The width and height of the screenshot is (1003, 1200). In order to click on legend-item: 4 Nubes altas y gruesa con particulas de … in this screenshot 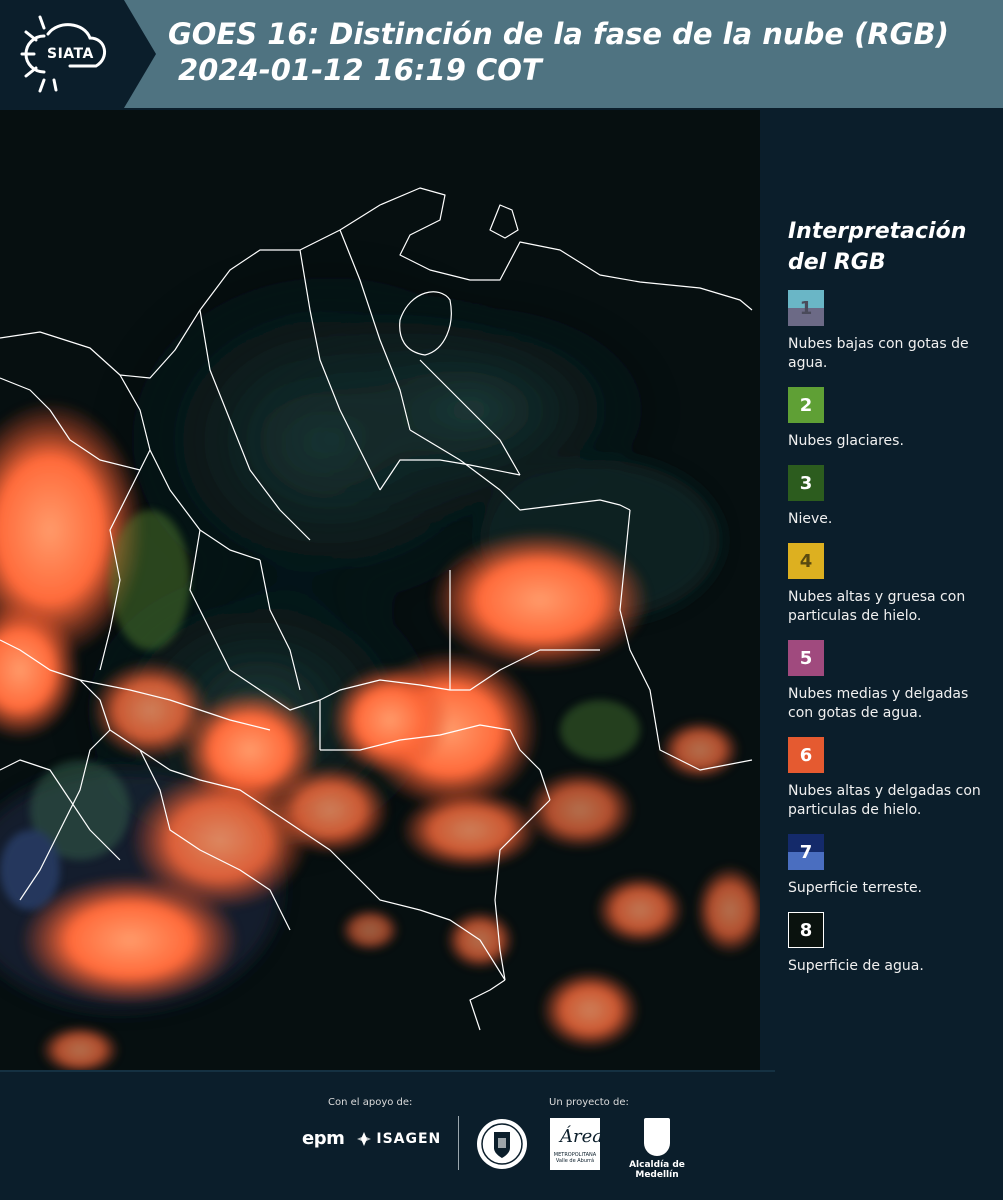, I will do `click(890, 584)`.